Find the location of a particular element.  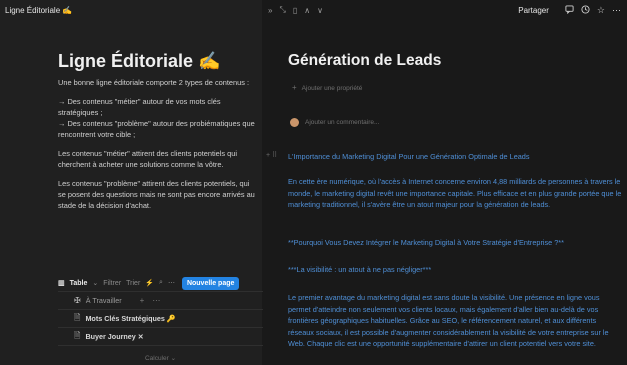

left-topbar: Ligne Éditoriale ✍️ is located at coordinates (131, 10).